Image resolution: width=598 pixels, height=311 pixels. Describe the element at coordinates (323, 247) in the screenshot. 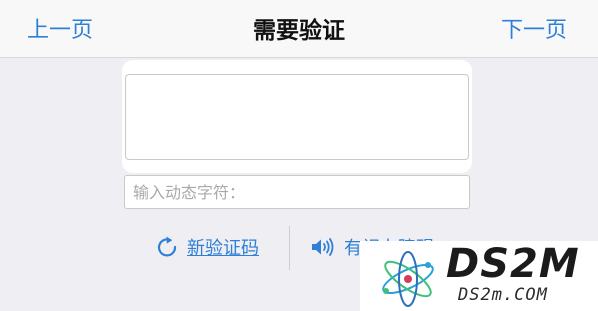

I see `speaker-icon` at that location.